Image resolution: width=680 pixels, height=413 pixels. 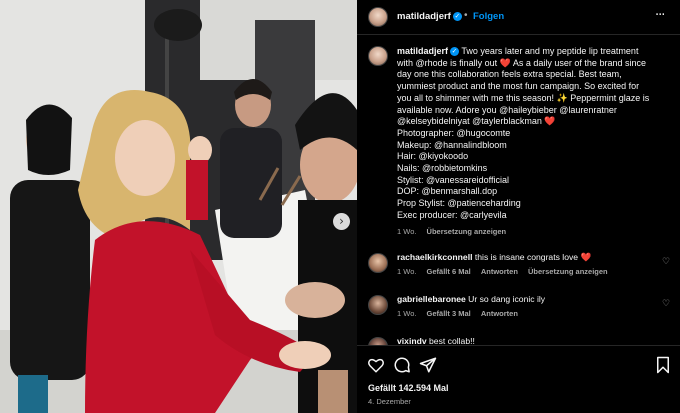 What do you see at coordinates (449, 271) in the screenshot?
I see `comment-likes-link: Gefällt 6 Mal` at bounding box center [449, 271].